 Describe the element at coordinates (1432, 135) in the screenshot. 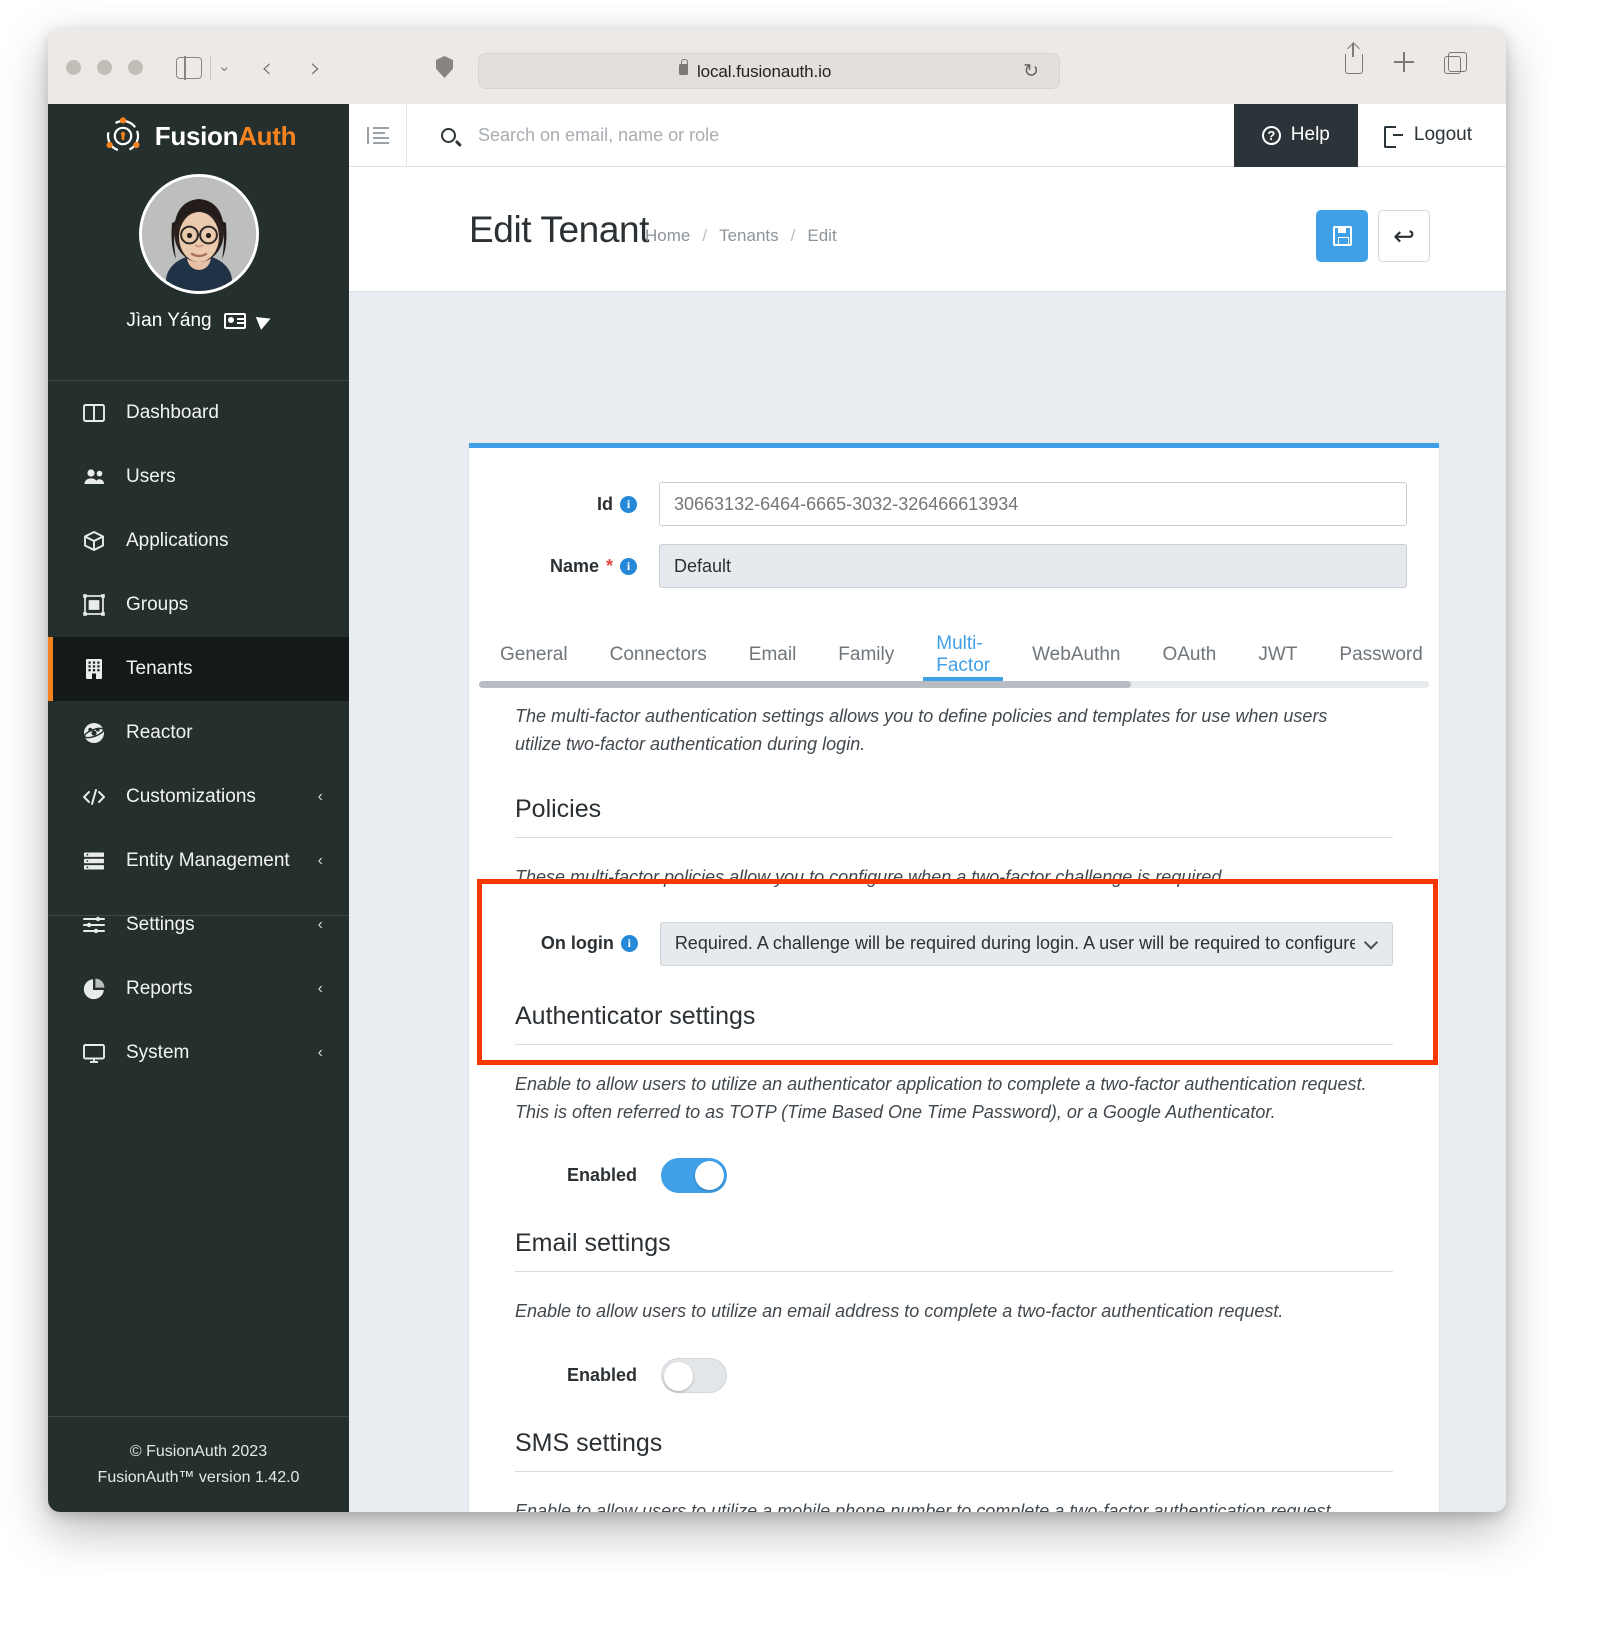

I see `logout-button: Logout` at that location.